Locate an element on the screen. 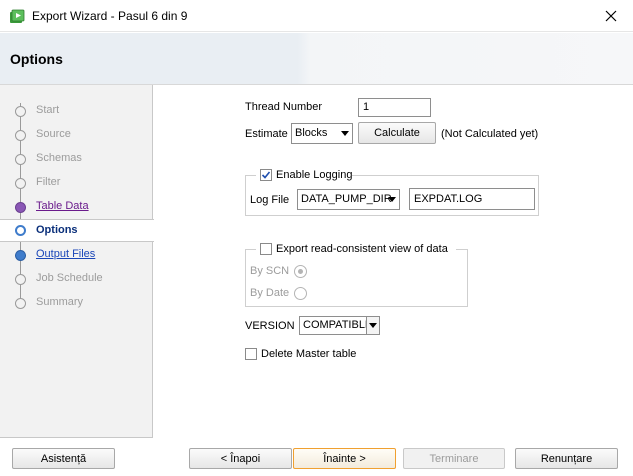 The width and height of the screenshot is (633, 476). step-link-output-files: Output Files is located at coordinates (65, 254).